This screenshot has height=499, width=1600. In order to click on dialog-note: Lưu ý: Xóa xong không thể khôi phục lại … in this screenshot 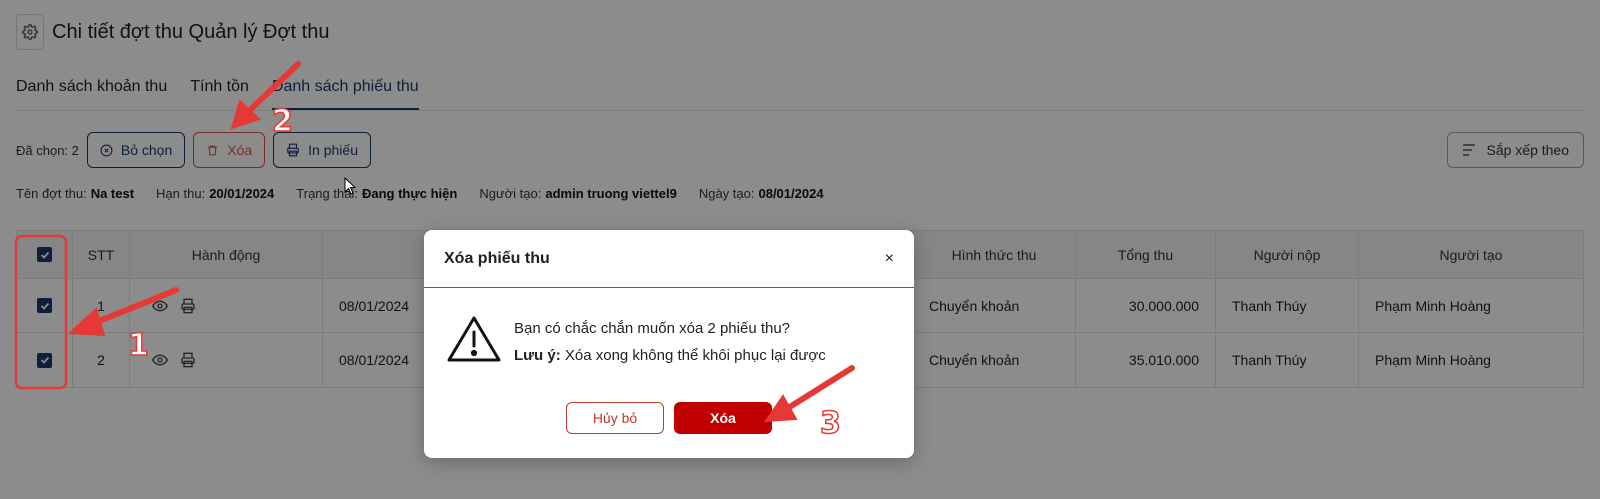, I will do `click(670, 355)`.